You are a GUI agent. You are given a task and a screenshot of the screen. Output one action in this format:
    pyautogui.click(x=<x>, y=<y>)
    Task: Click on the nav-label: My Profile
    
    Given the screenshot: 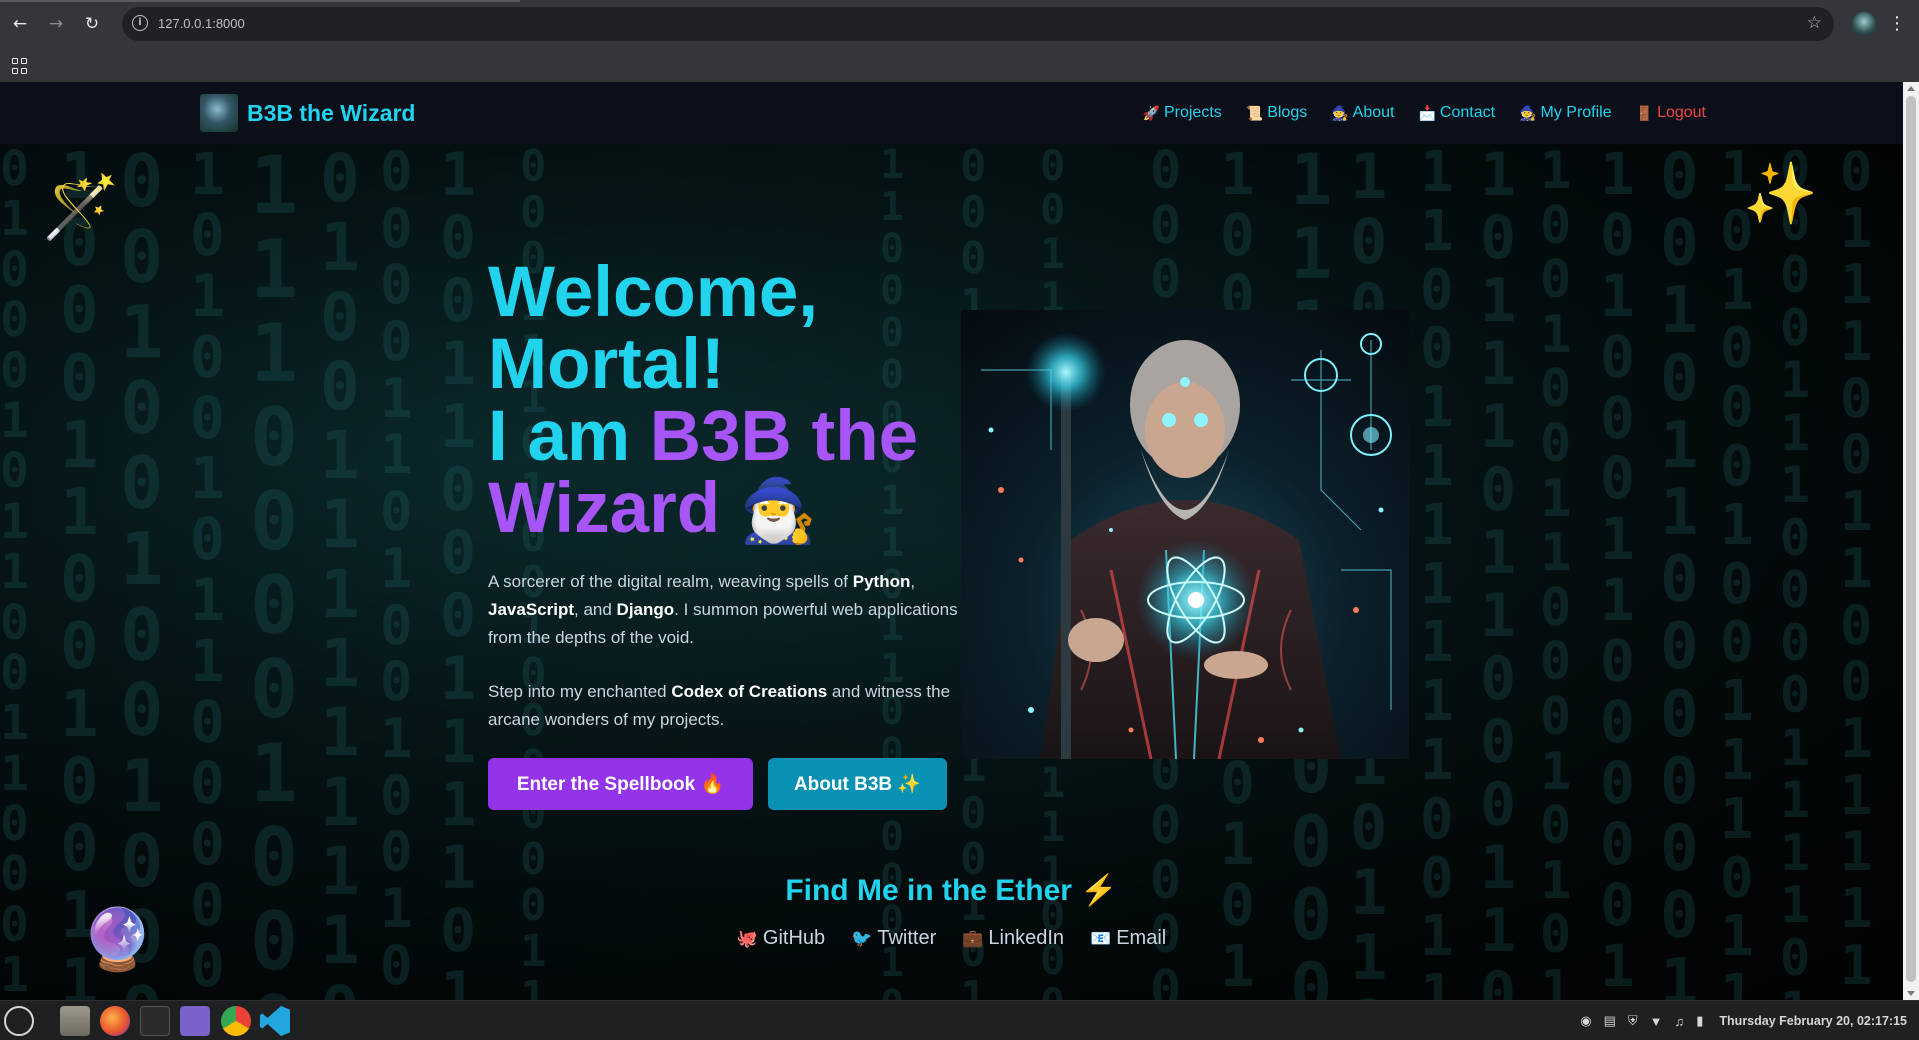 What is the action you would take?
    pyautogui.click(x=1576, y=112)
    